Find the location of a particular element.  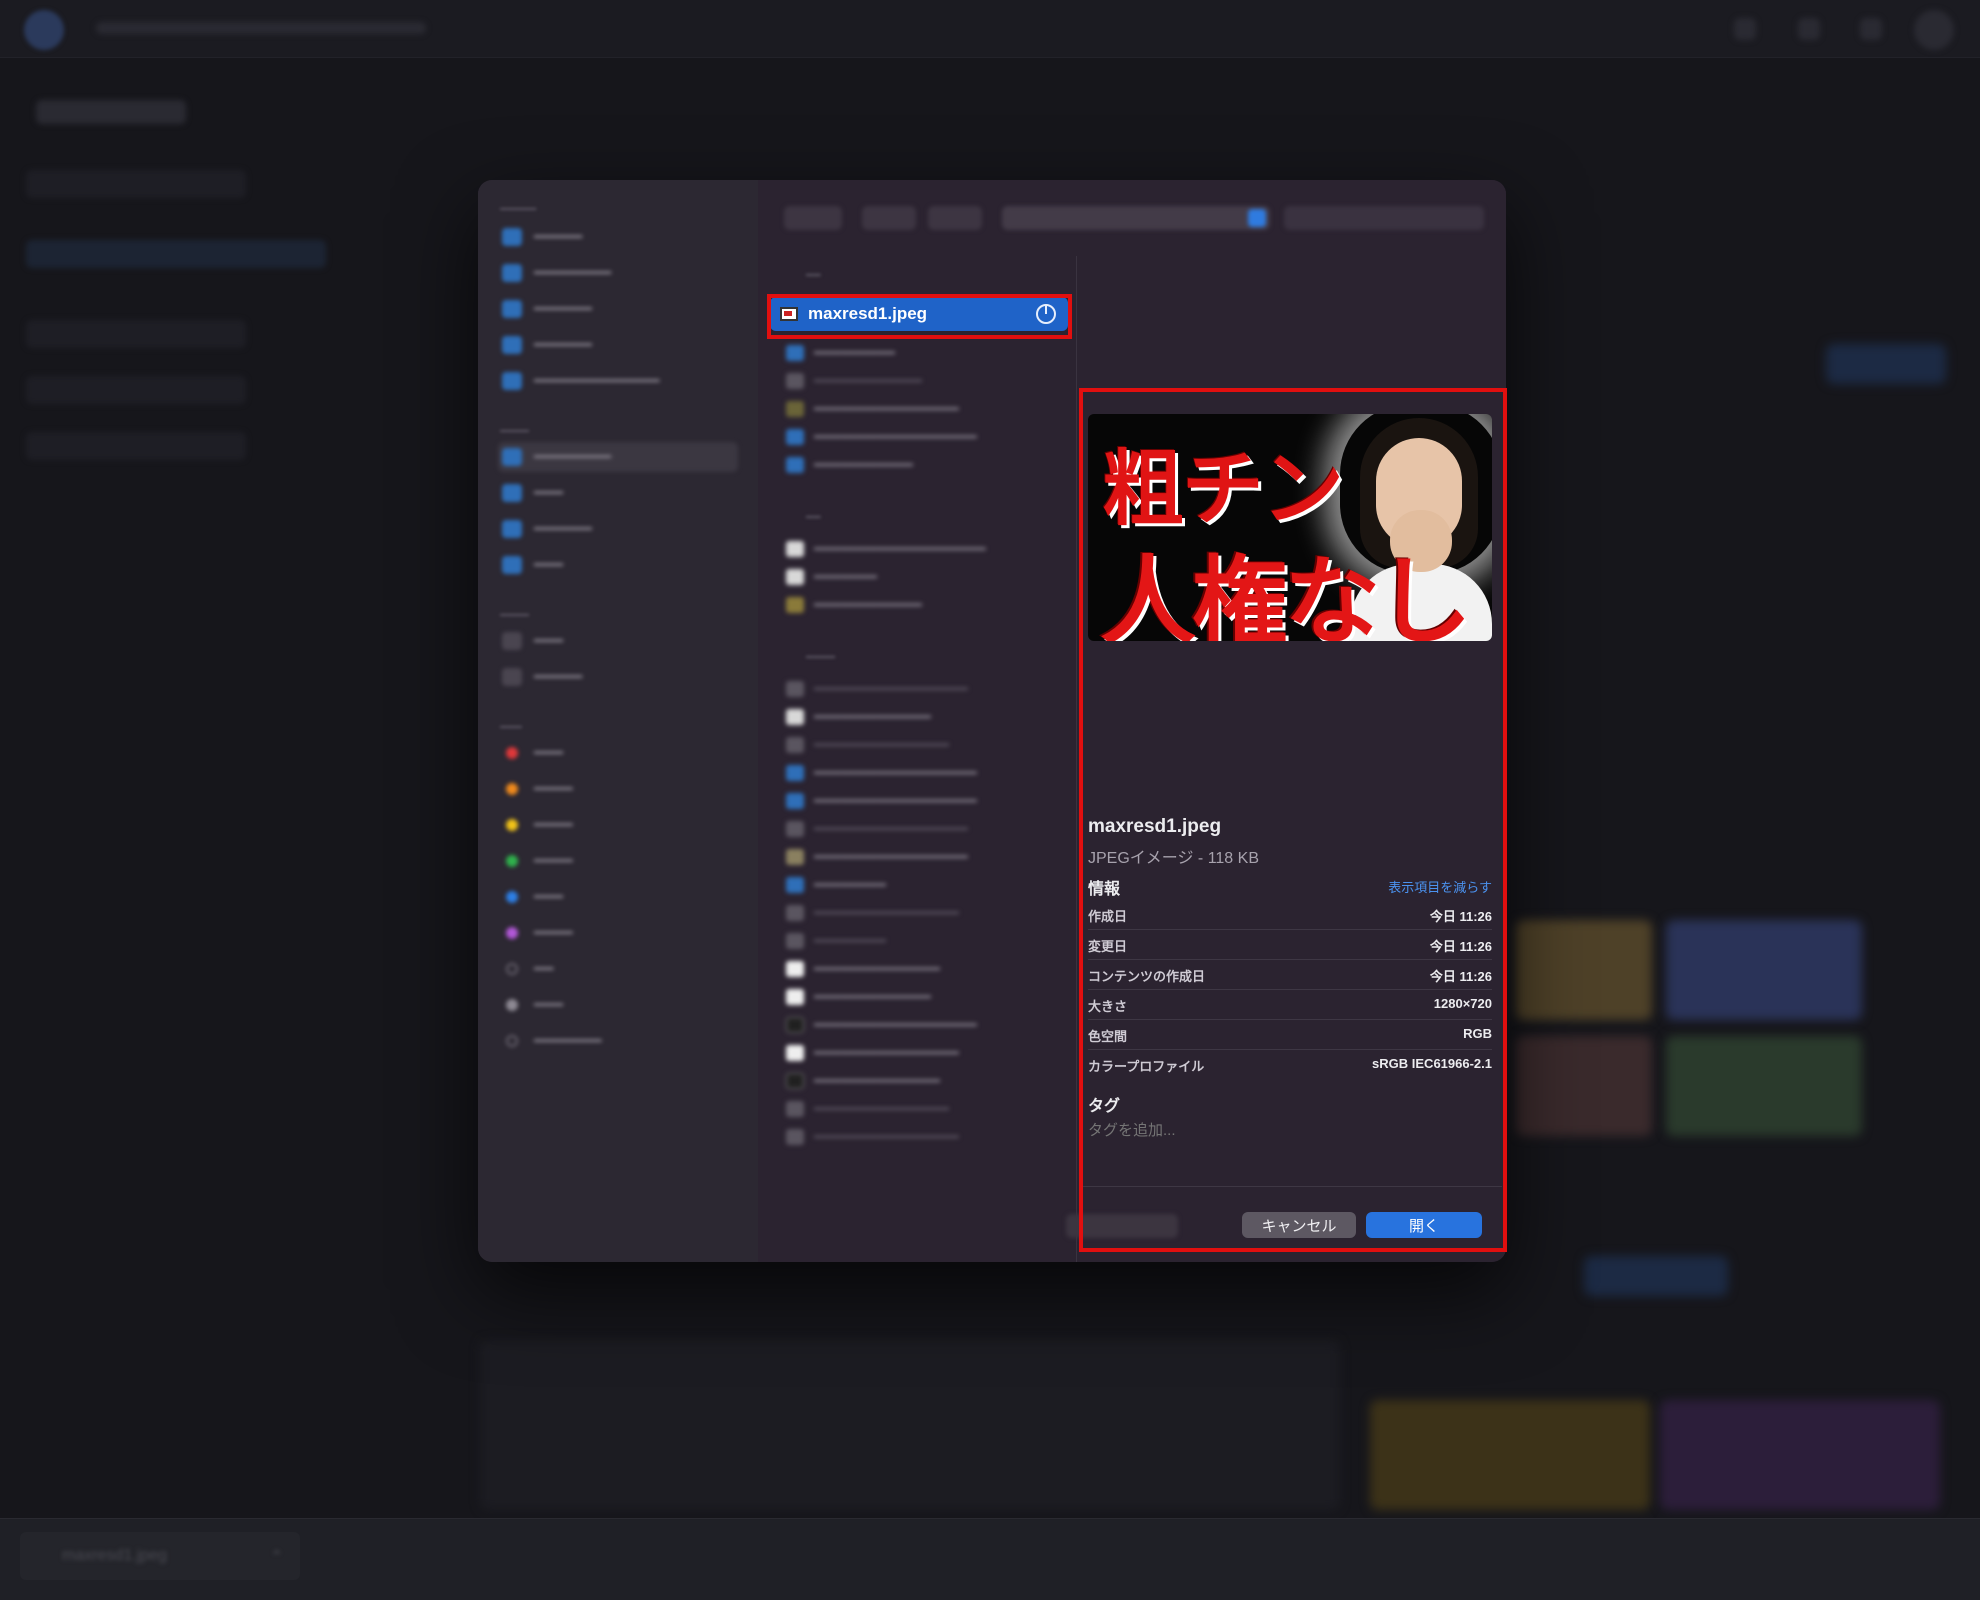

cancel-button: キャンセル is located at coordinates (1299, 1225).